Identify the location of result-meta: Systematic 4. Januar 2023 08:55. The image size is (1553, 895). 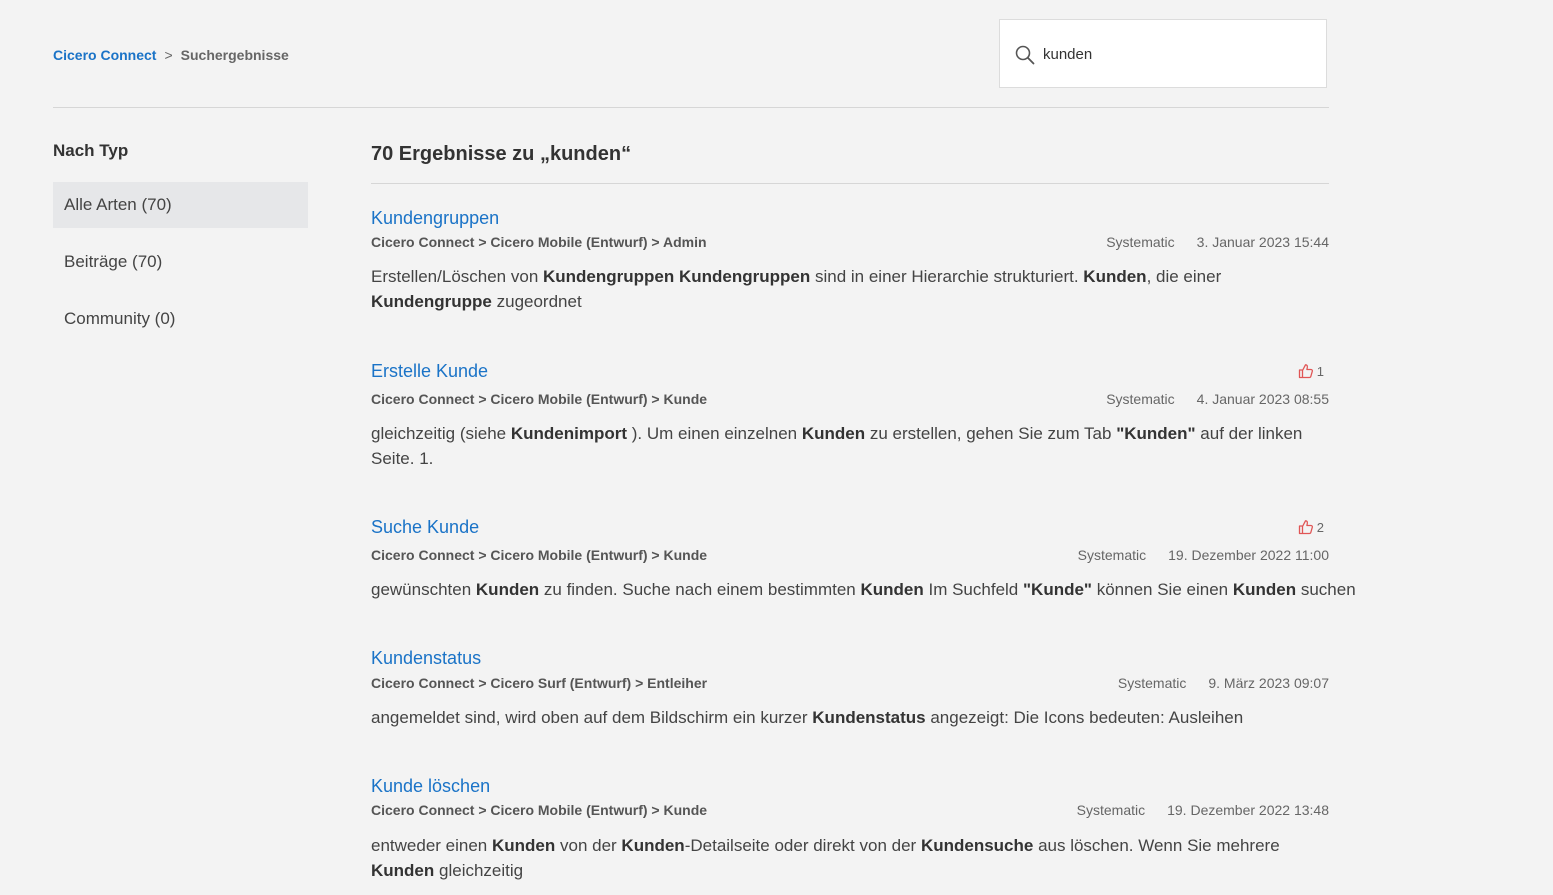
(1217, 399).